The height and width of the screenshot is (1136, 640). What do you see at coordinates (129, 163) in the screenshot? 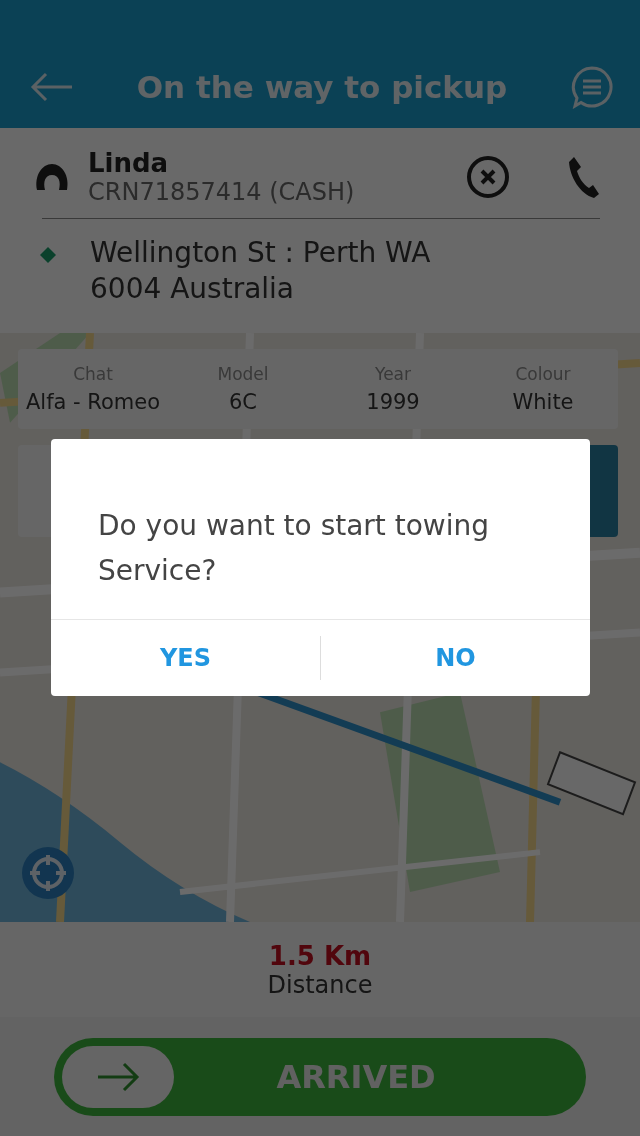
I see `passenger-name: Linda` at bounding box center [129, 163].